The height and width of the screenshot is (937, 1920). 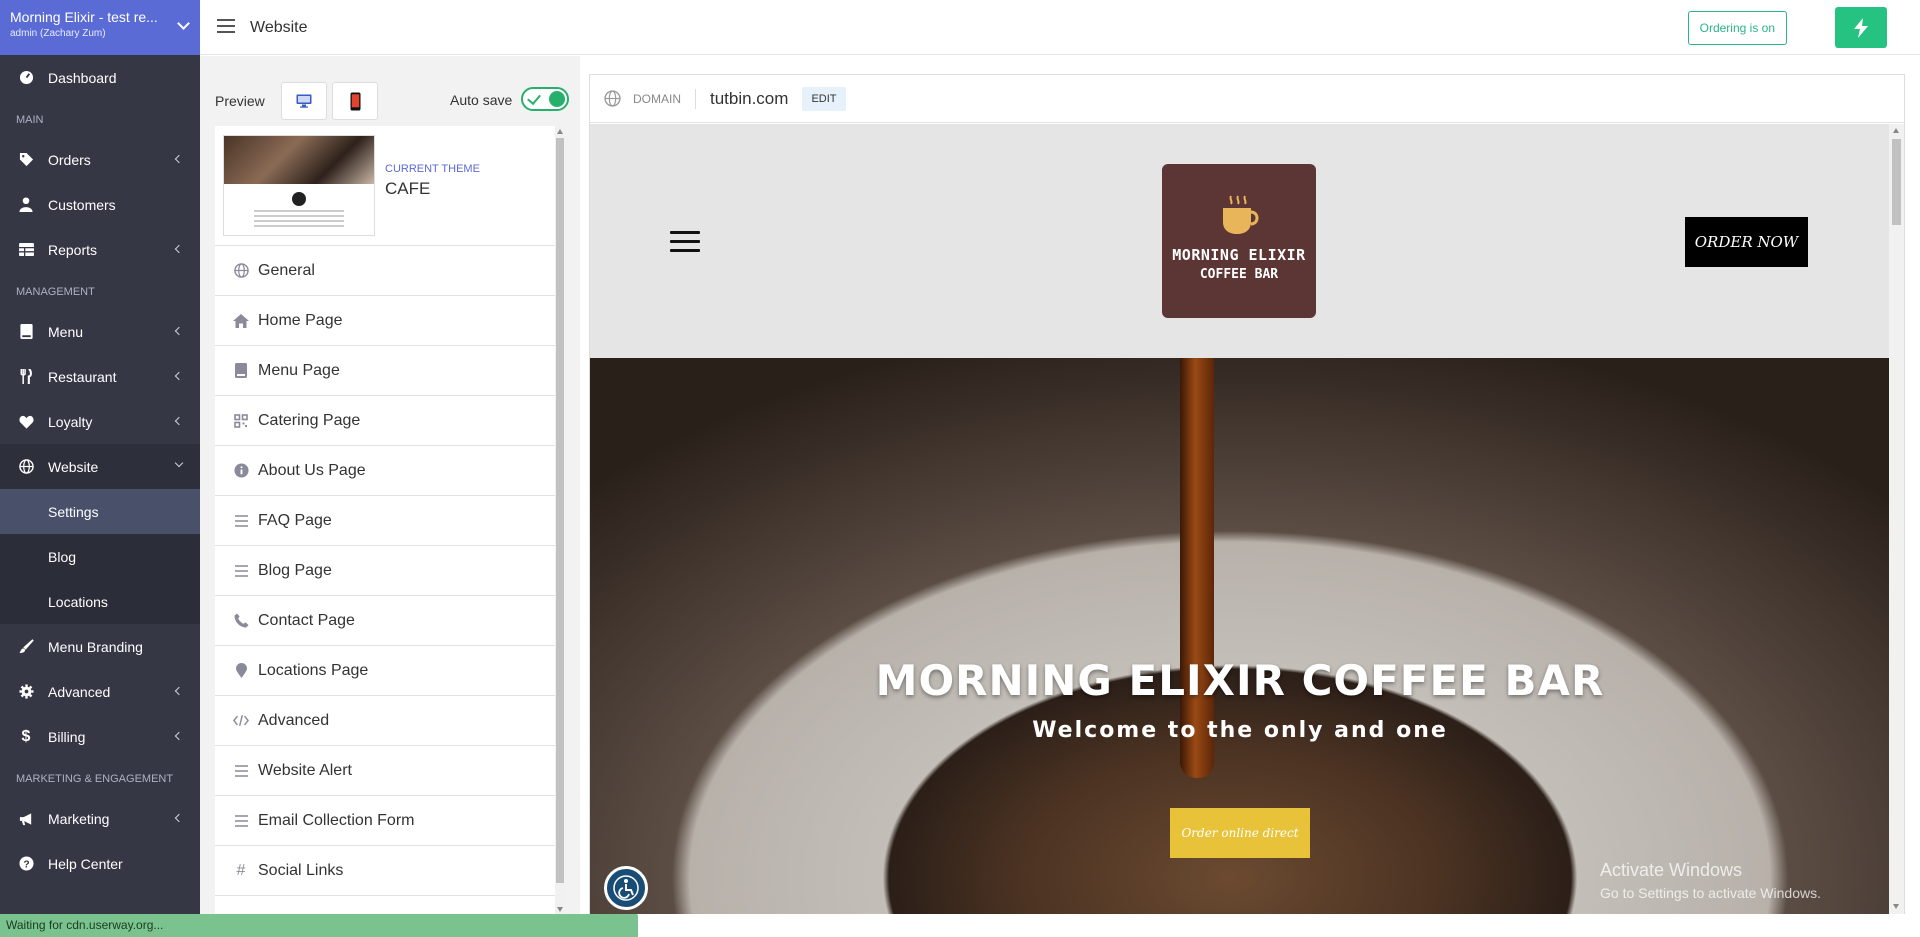 I want to click on settings-item-catering-page: Catering Page, so click(x=390, y=421).